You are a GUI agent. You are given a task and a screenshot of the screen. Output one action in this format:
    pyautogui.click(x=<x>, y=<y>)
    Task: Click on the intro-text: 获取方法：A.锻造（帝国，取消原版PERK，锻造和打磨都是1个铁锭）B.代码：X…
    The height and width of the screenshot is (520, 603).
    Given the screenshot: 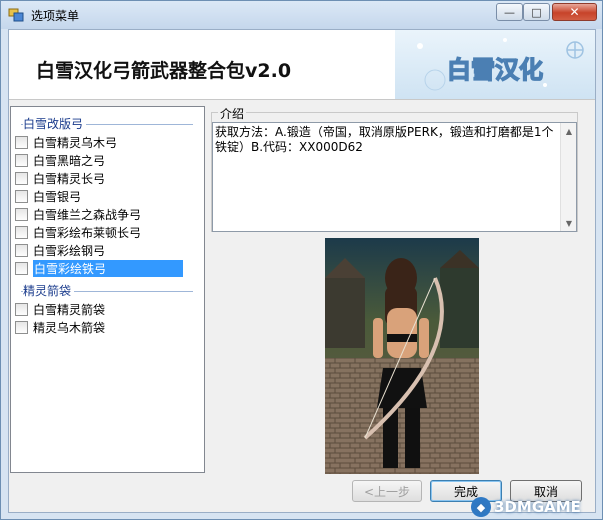 What is the action you would take?
    pyautogui.click(x=384, y=139)
    